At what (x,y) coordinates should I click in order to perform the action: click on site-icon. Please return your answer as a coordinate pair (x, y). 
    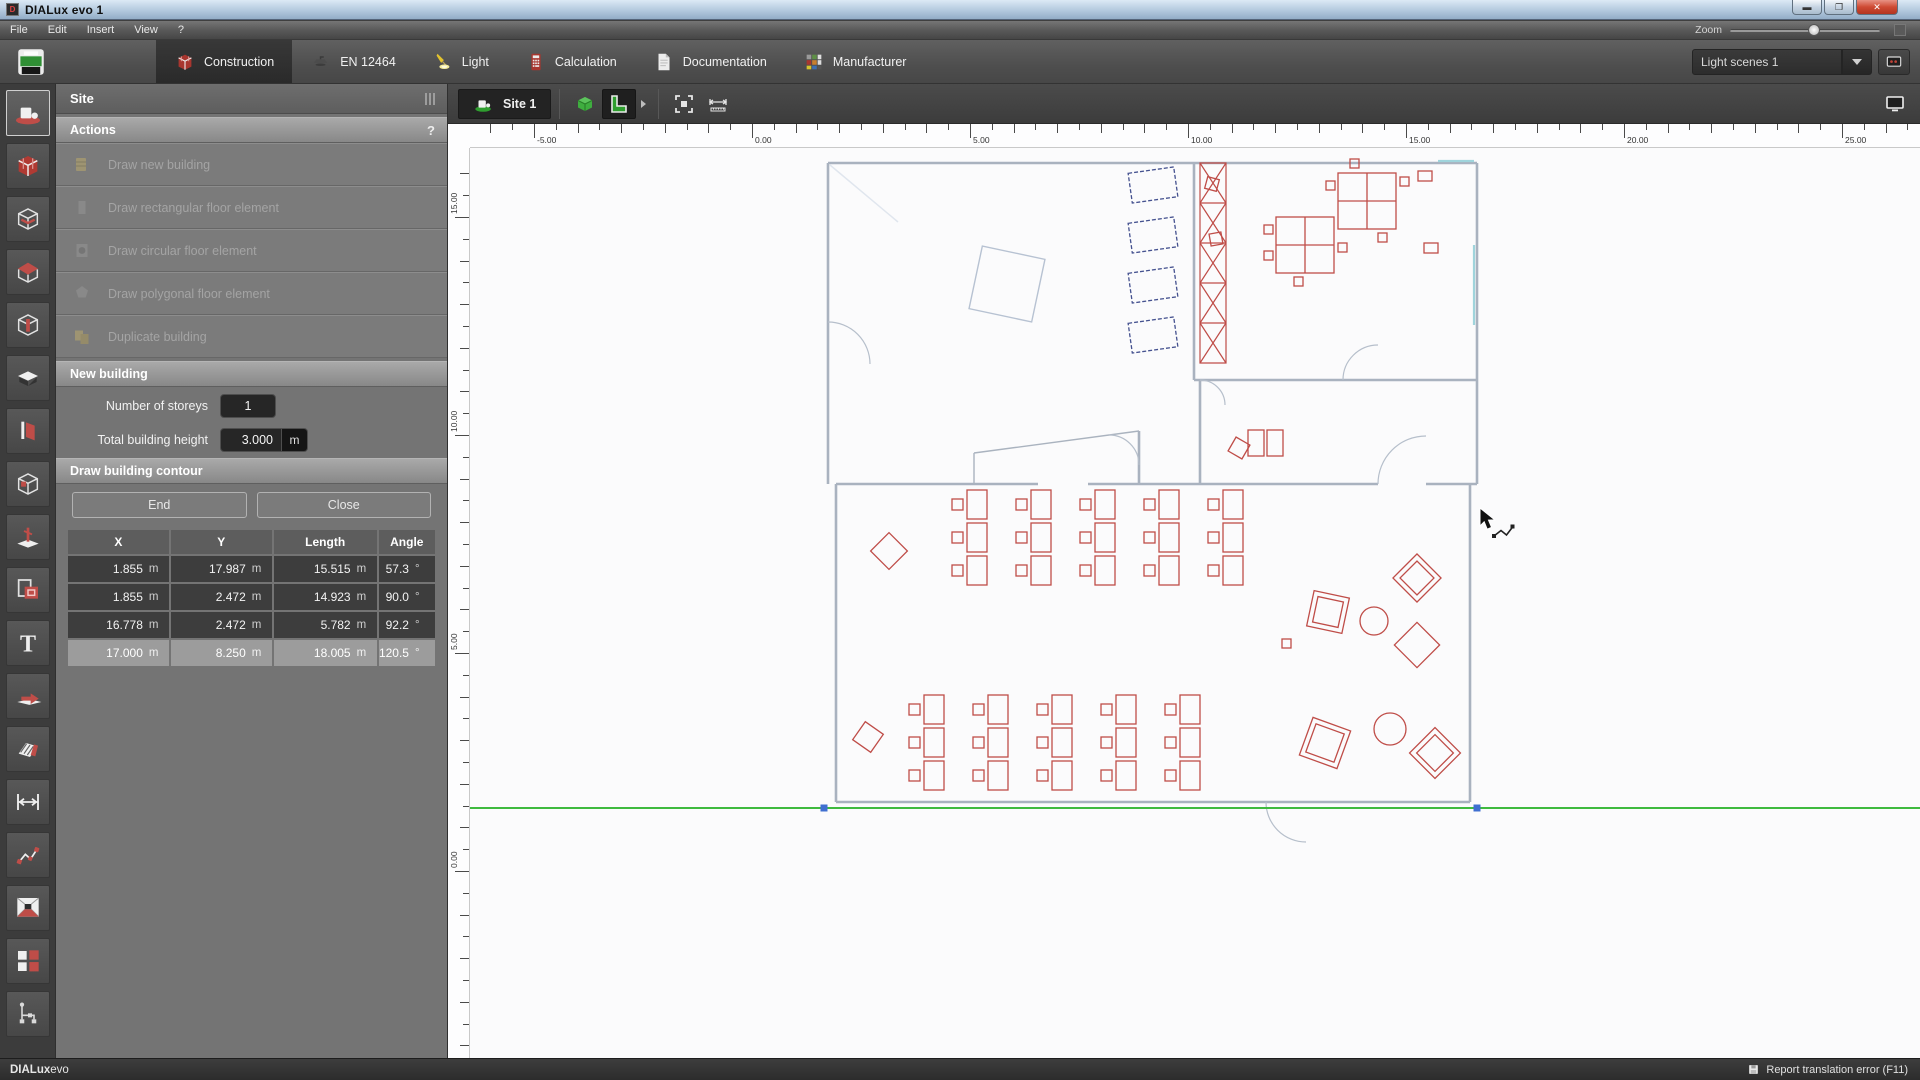
    Looking at the image, I should click on (27, 116).